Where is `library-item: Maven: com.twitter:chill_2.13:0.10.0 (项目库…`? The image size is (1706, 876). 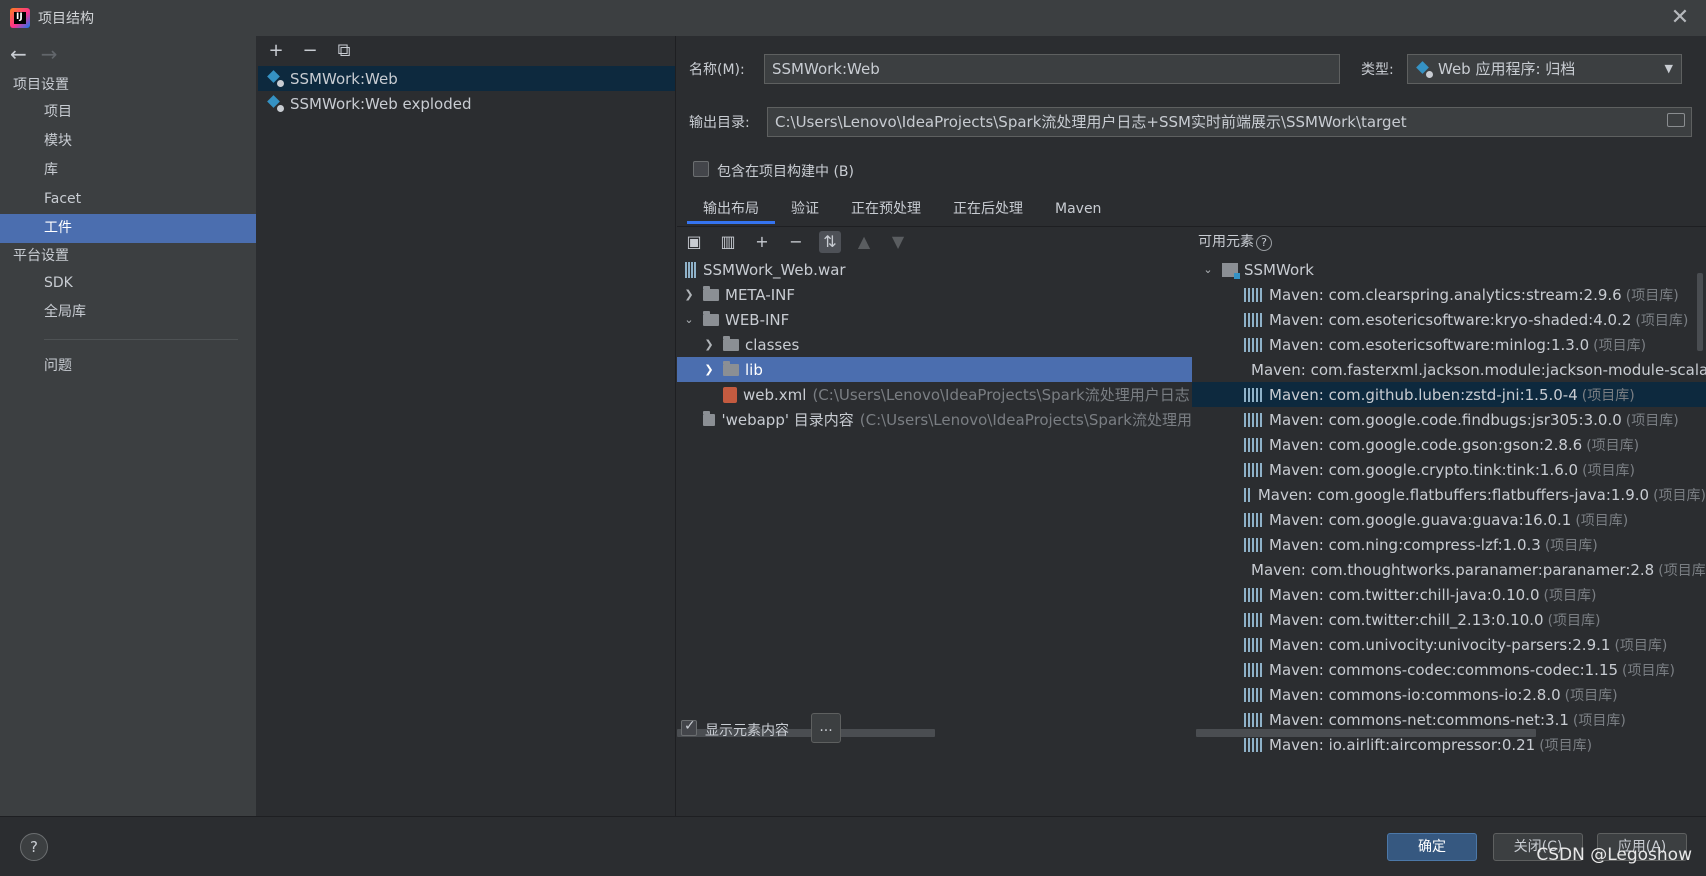 library-item: Maven: com.twitter:chill_2.13:0.10.0 (项目库… is located at coordinates (1449, 619).